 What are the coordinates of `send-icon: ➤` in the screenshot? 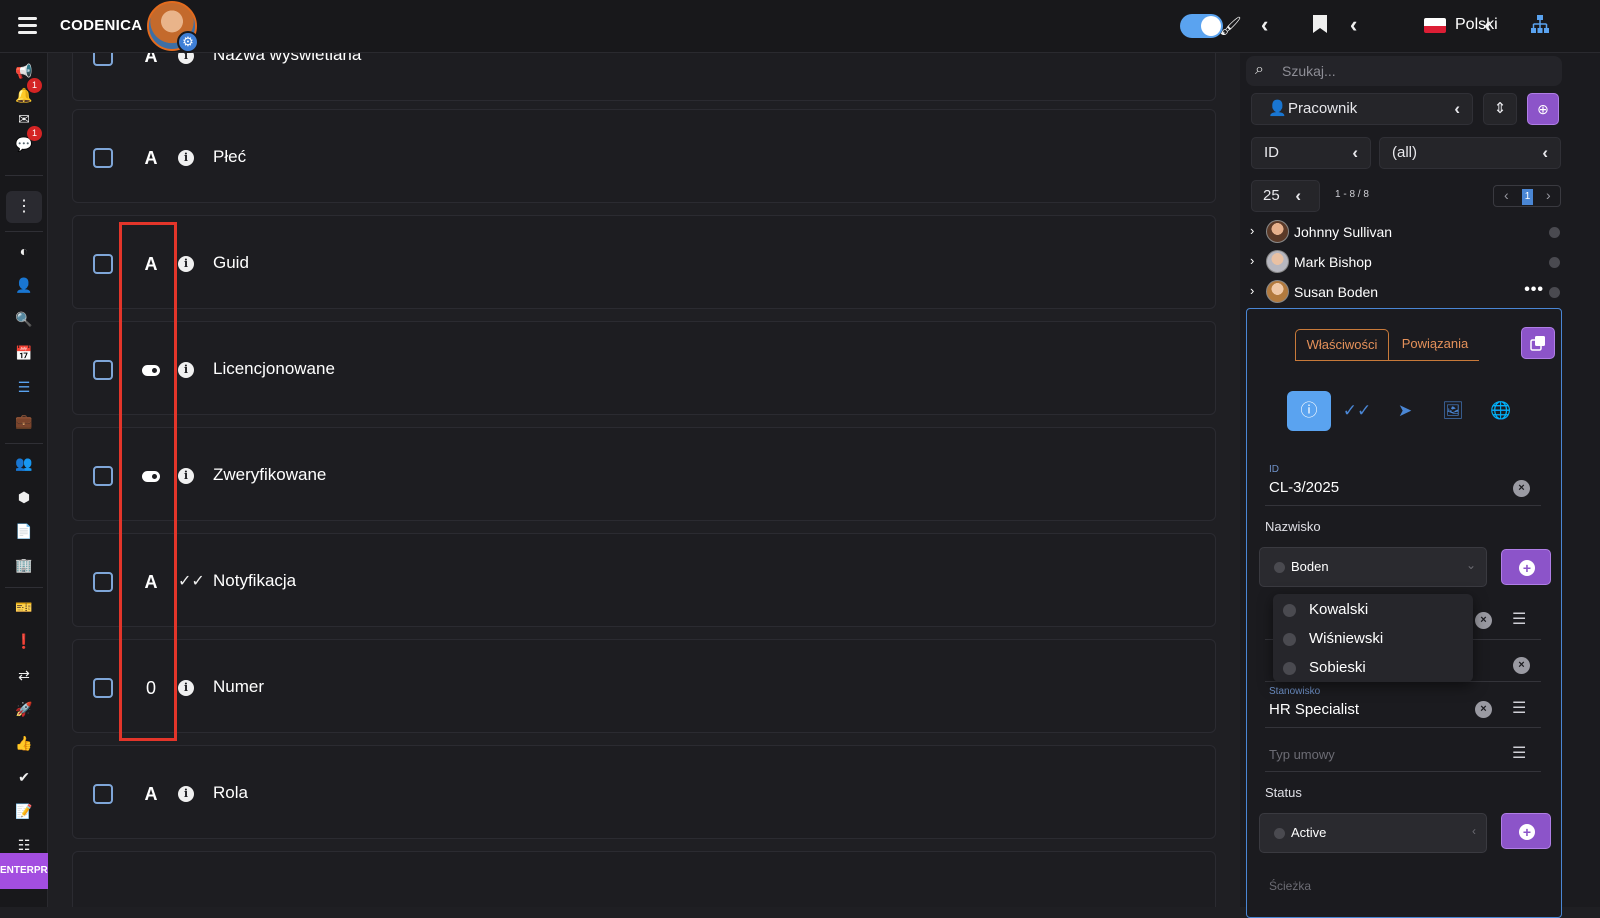 It's located at (1405, 411).